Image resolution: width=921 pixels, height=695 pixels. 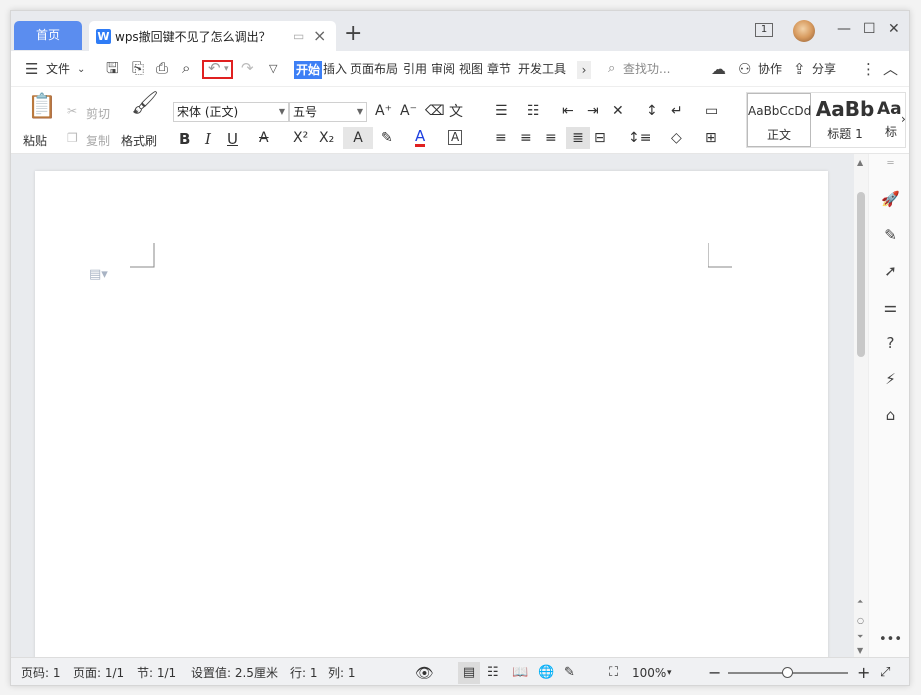 What do you see at coordinates (415, 69) in the screenshot?
I see `menu-references: 引用` at bounding box center [415, 69].